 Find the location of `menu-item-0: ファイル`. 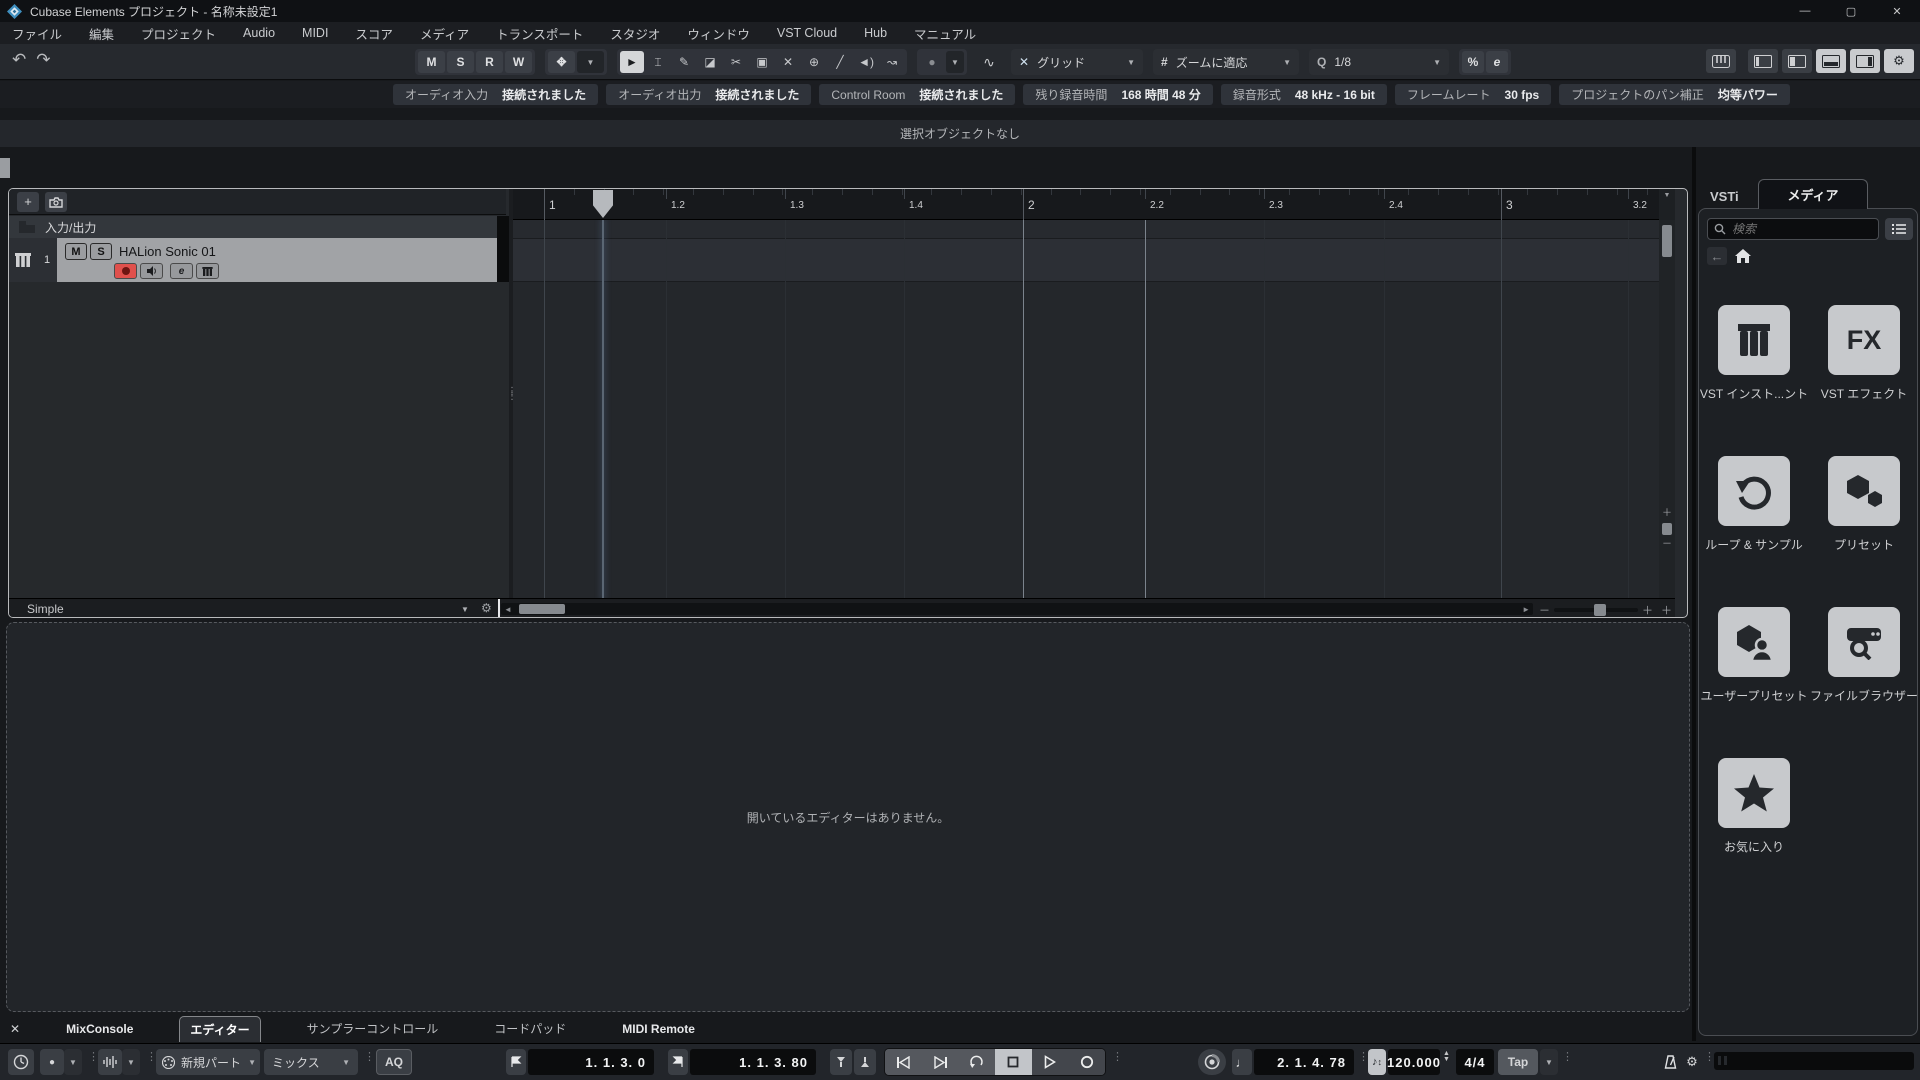

menu-item-0: ファイル is located at coordinates (37, 33).